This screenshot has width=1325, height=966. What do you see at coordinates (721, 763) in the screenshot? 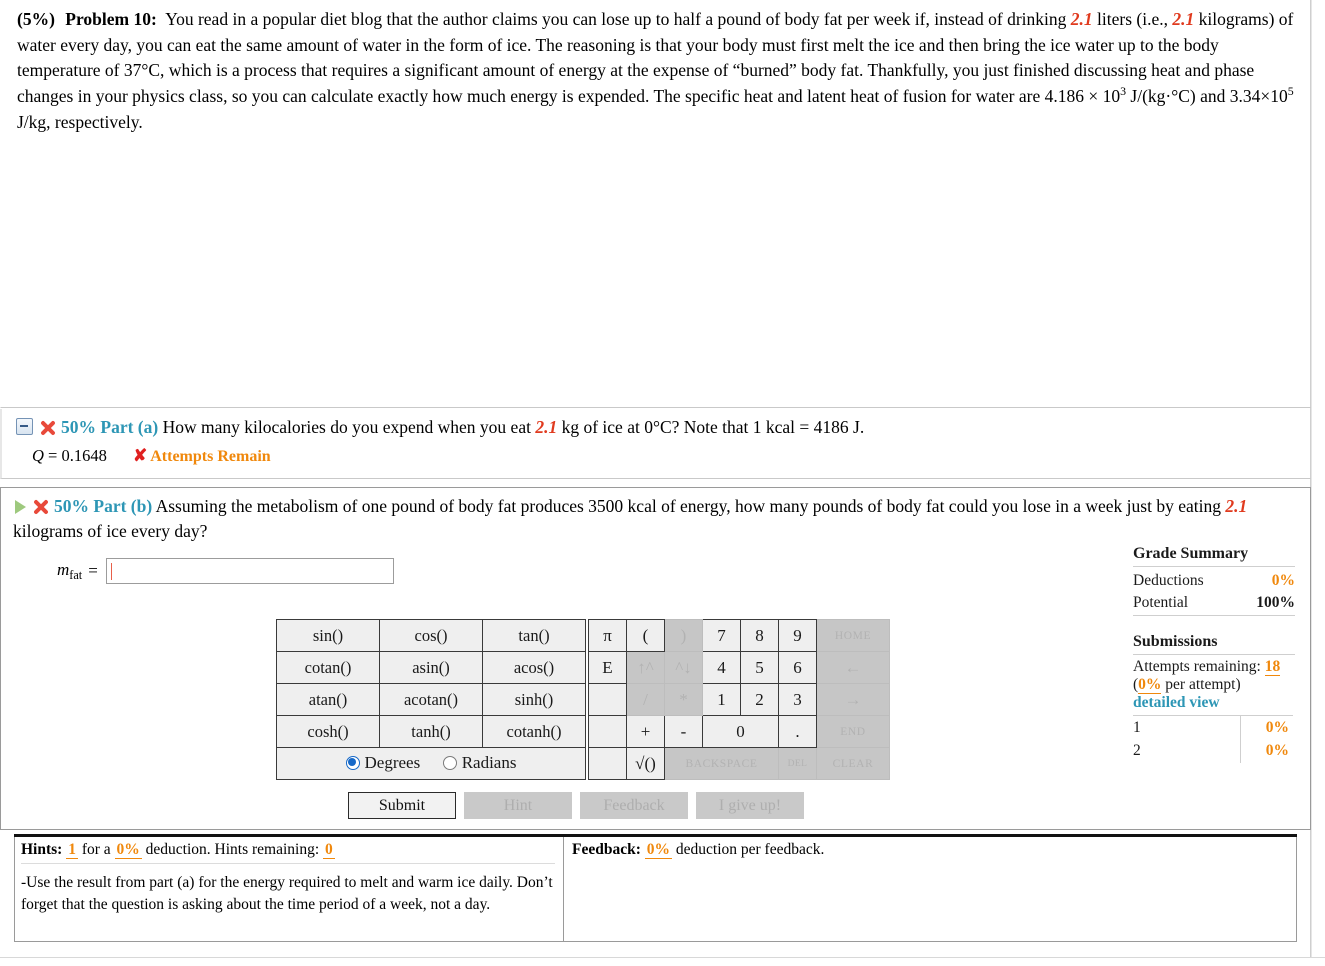
I see `calc-key-backspace: BACKSPACE` at bounding box center [721, 763].